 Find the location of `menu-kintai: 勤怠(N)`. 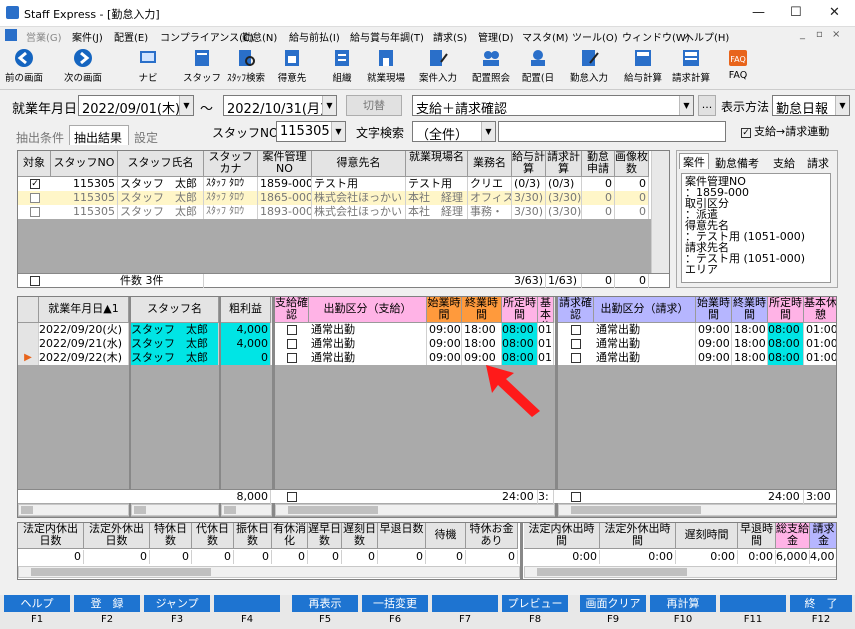

menu-kintai: 勤怠(N) is located at coordinates (259, 36).